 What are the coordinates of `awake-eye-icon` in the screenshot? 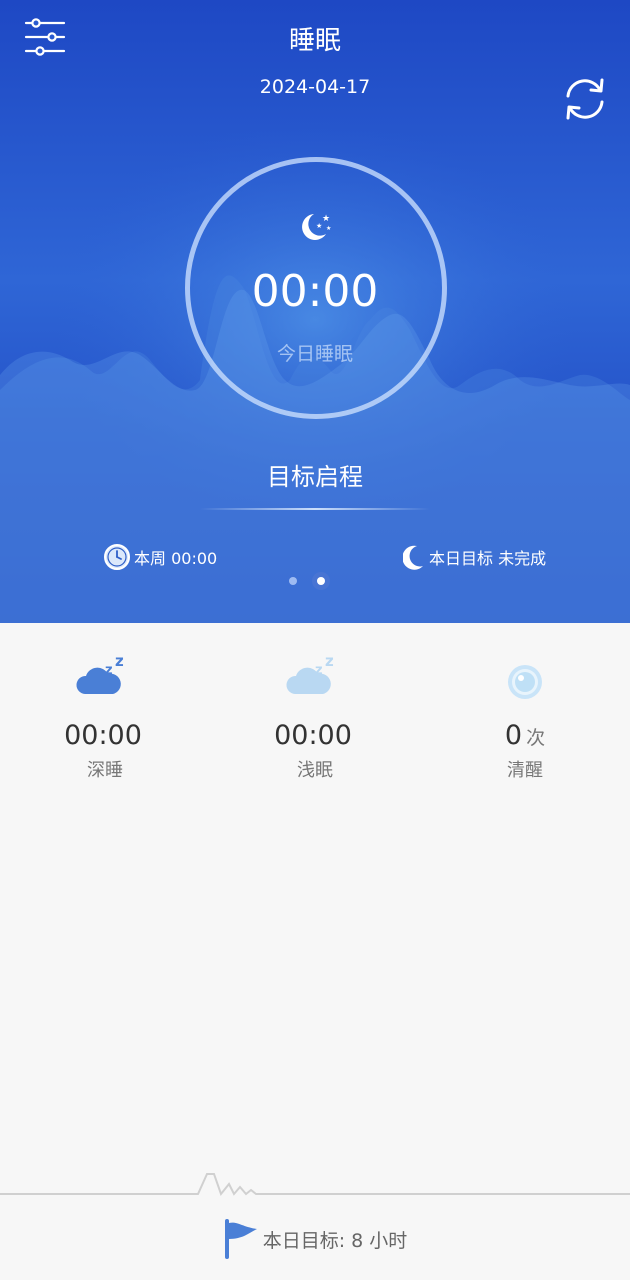 It's located at (525, 682).